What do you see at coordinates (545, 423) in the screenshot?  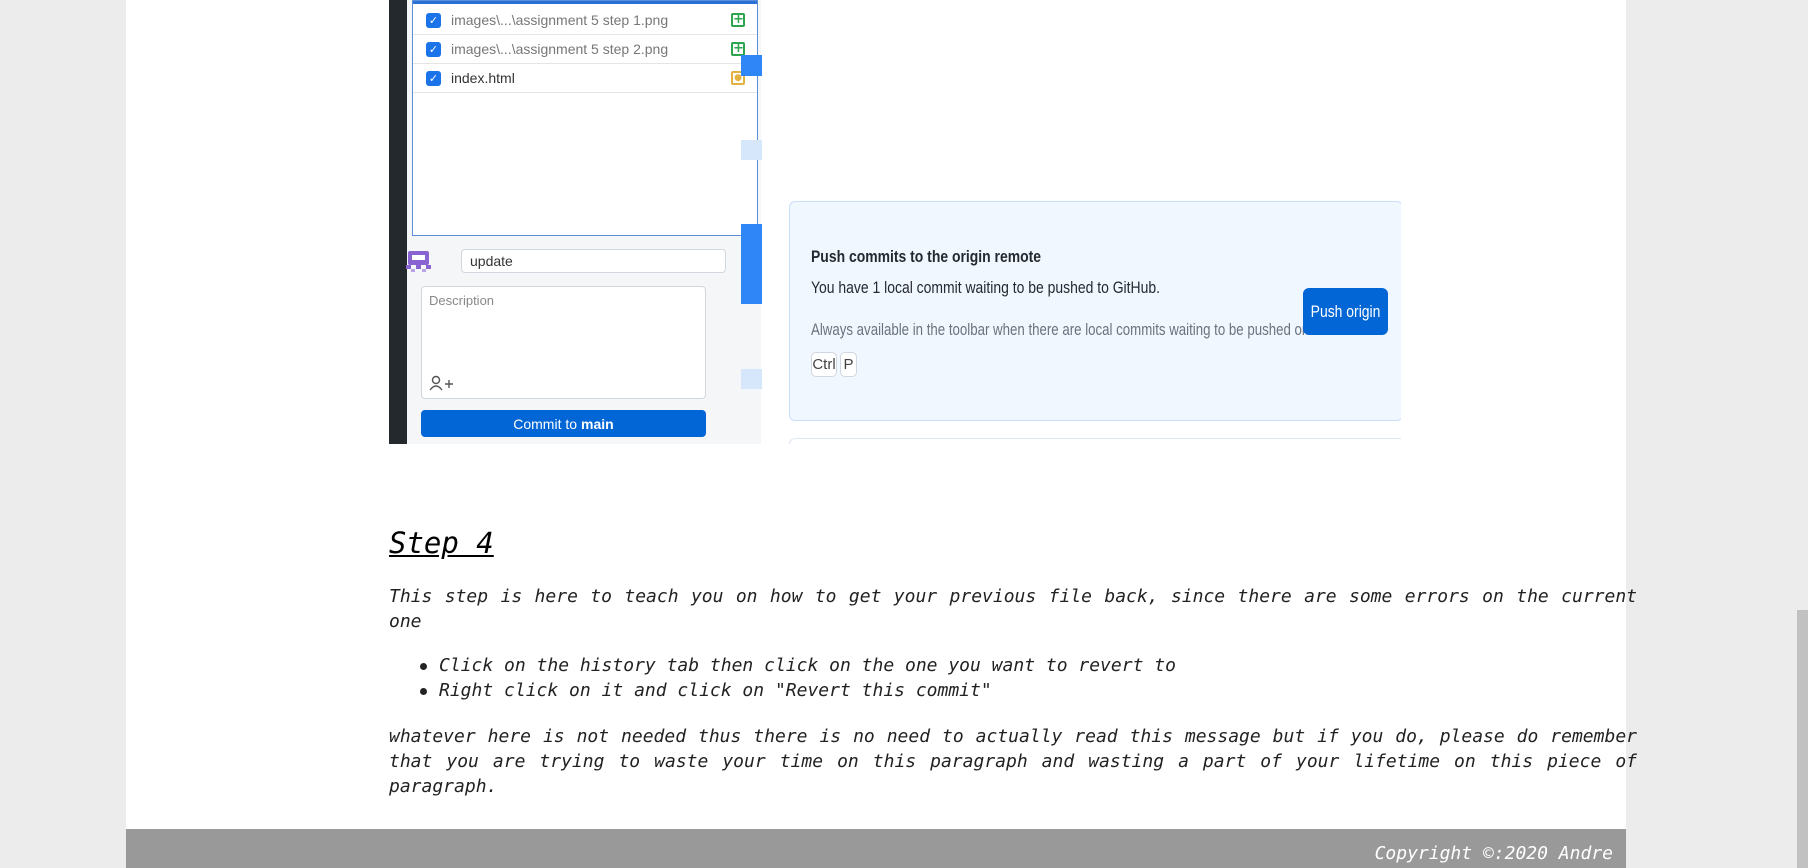 I see `commit-button-label: Commit to` at bounding box center [545, 423].